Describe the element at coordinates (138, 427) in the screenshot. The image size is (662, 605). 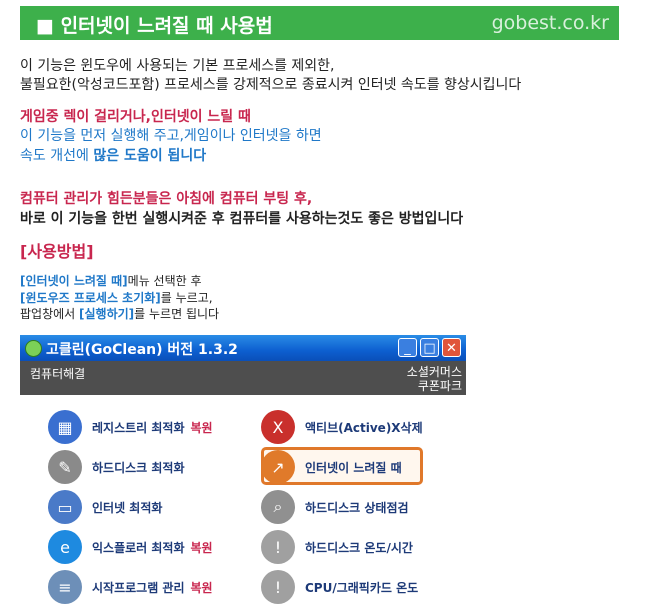
I see `feature-label: 레지스트리 최적화` at that location.